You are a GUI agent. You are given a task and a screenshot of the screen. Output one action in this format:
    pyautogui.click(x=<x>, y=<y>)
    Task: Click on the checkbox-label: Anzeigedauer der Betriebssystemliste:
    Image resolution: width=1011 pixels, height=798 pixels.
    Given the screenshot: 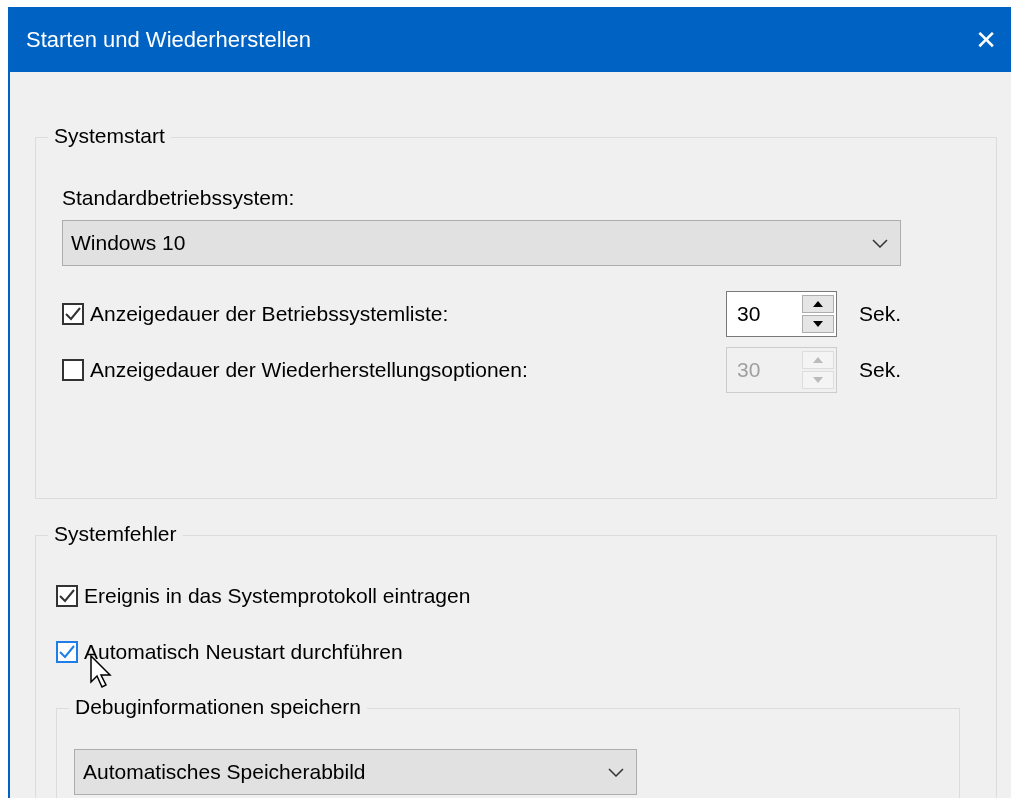 What is the action you would take?
    pyautogui.click(x=269, y=314)
    